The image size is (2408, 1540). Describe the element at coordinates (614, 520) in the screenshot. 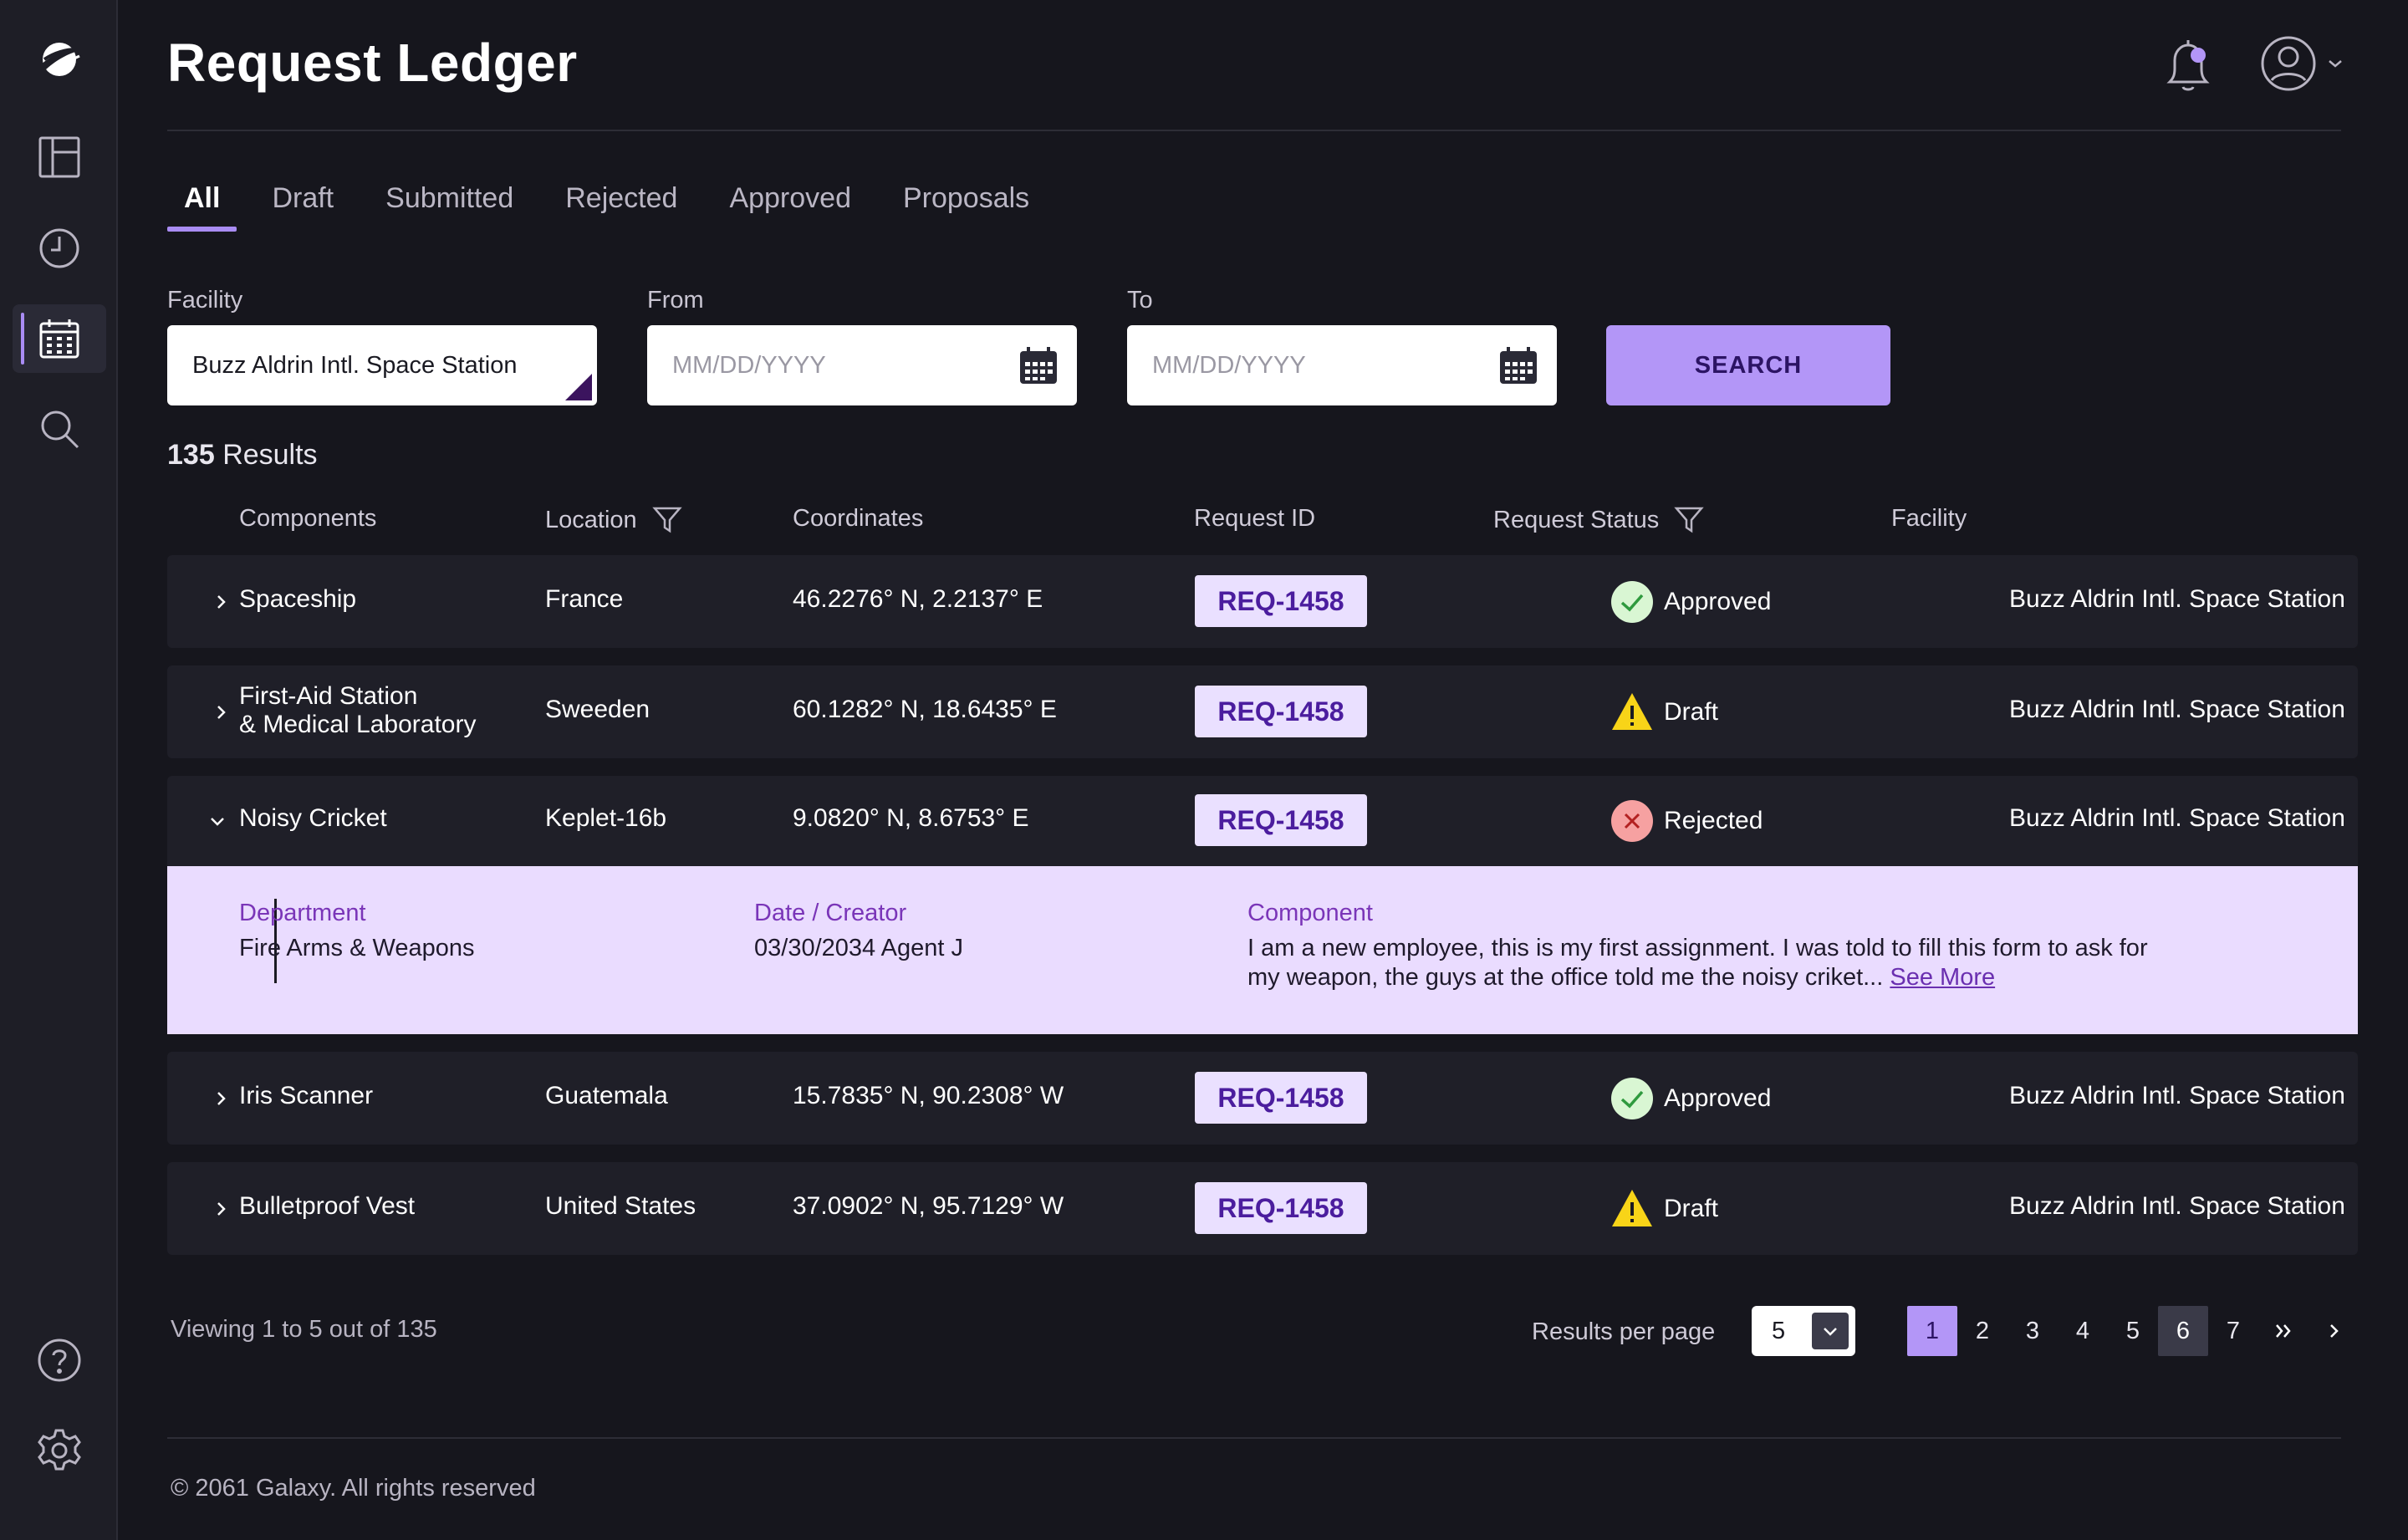

I see `header-location: Location` at that location.